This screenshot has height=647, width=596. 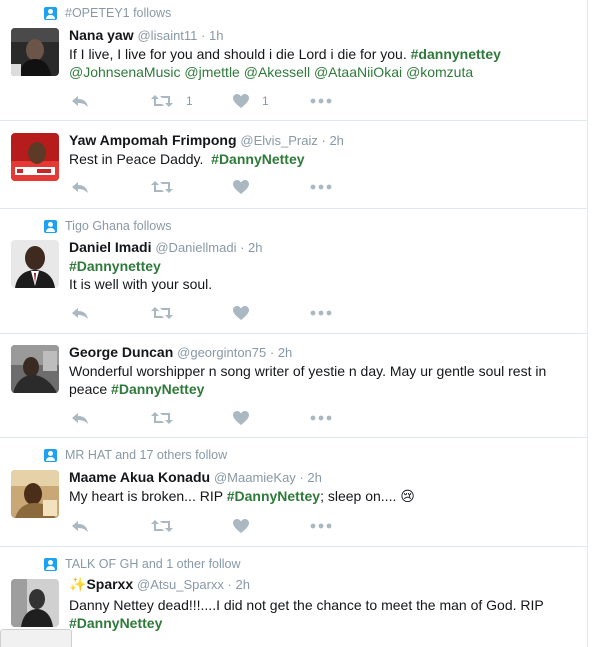 What do you see at coordinates (36, 638) in the screenshot?
I see `horizontal-scrollbar` at bounding box center [36, 638].